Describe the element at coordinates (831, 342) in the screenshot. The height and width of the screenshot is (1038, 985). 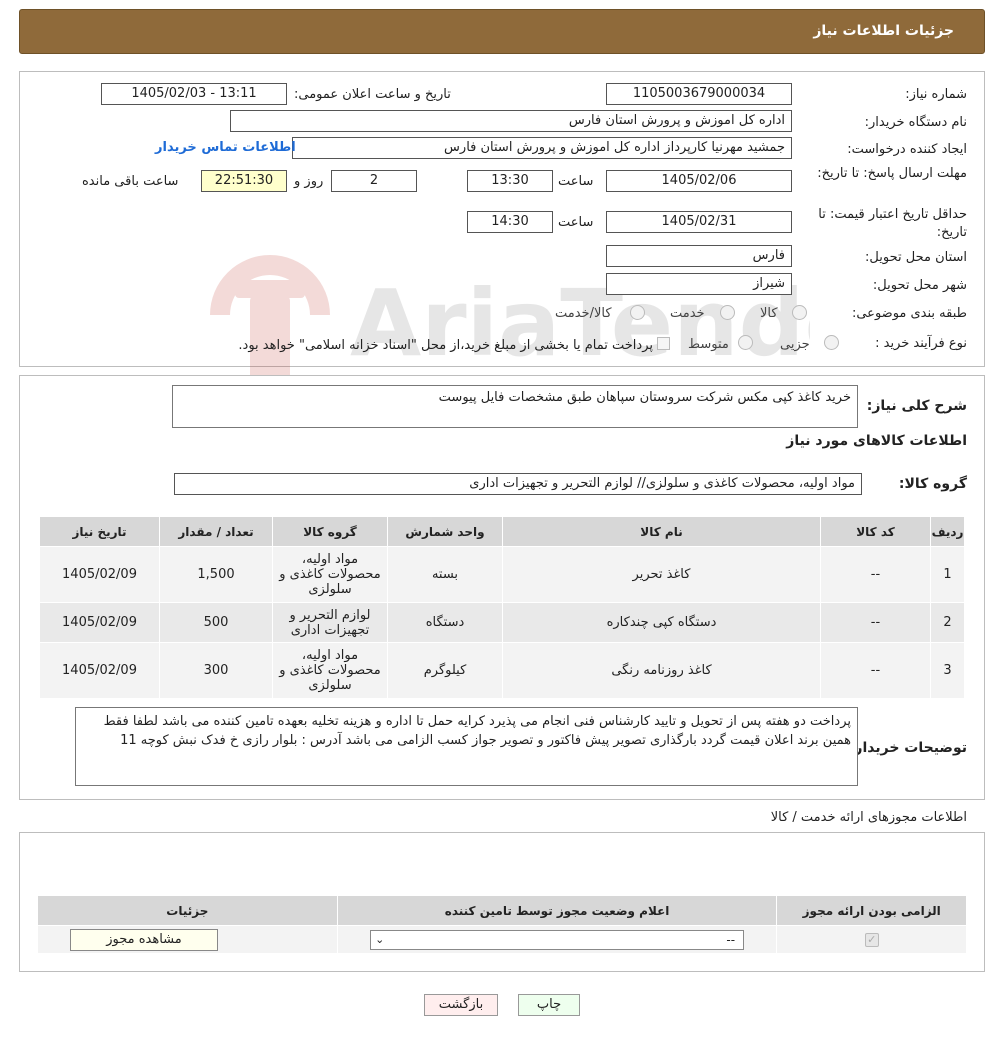
I see `radio-minor` at that location.